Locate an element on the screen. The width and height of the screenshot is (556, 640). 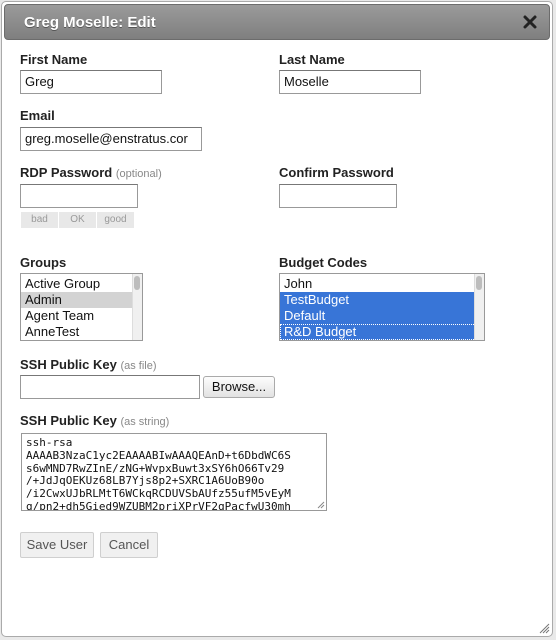
save-user-button: Save User is located at coordinates (57, 545).